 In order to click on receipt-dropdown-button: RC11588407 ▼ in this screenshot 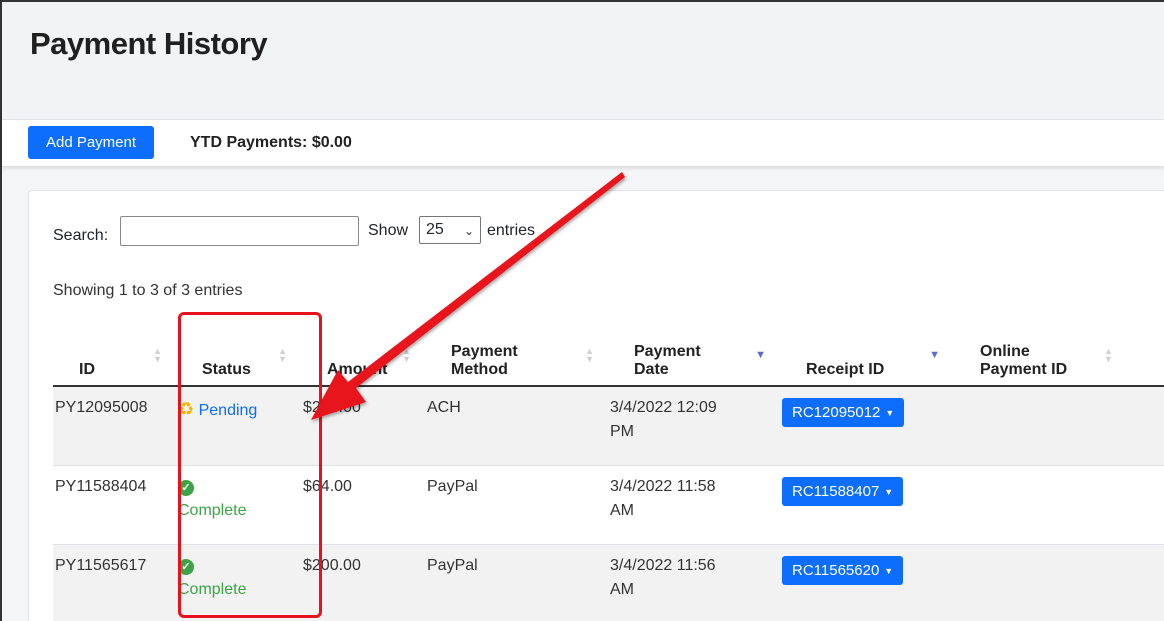, I will do `click(843, 491)`.